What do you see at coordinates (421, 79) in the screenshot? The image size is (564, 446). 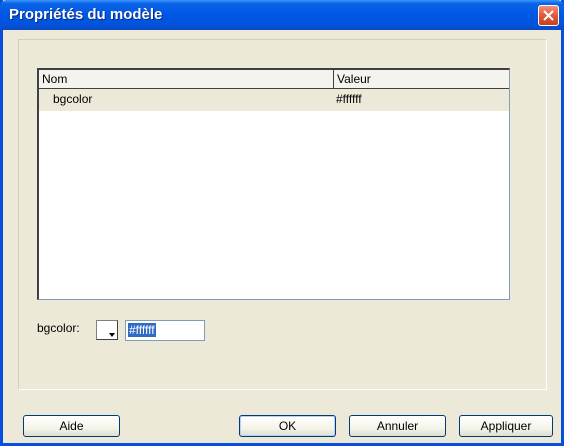 I see `column-header-value: Valeur` at bounding box center [421, 79].